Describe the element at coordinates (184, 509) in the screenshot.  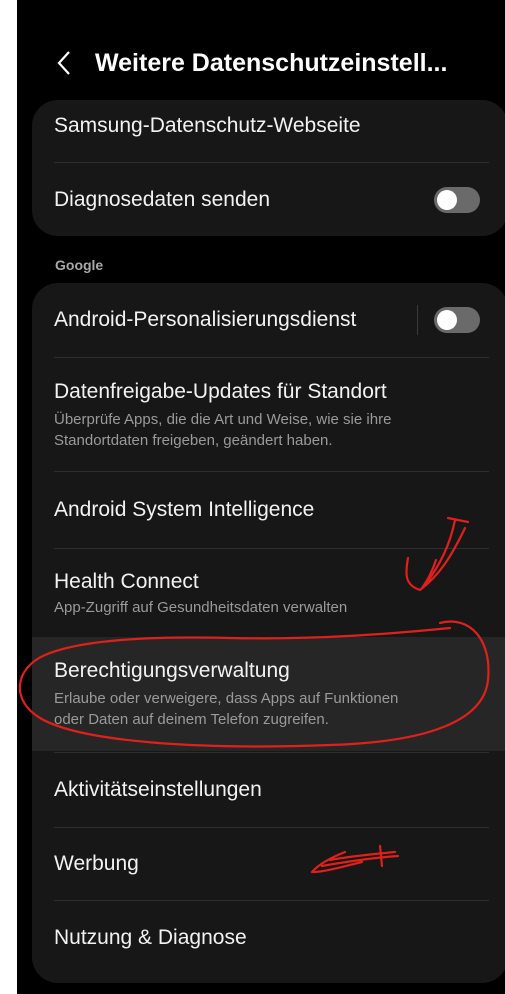
I see `item-label: Android System Intelligence` at that location.